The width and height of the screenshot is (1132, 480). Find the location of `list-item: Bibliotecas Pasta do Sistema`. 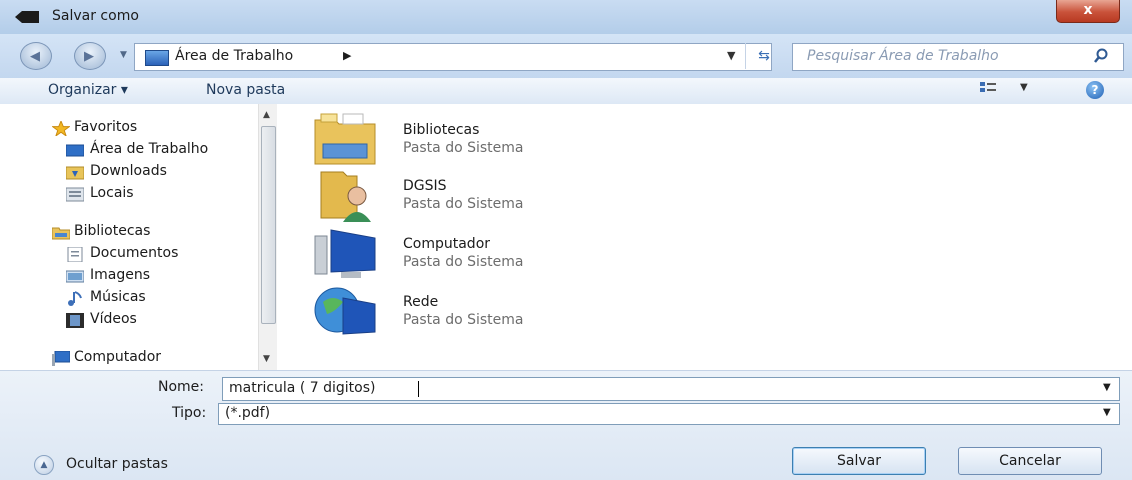

list-item: Bibliotecas Pasta do Sistema is located at coordinates (523, 140).